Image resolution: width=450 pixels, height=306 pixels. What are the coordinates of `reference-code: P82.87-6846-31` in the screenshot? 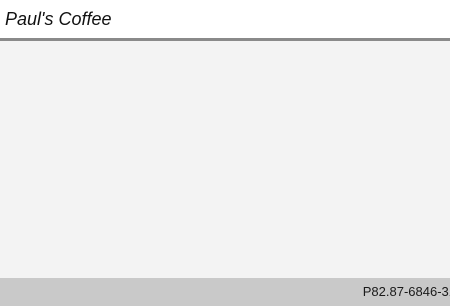 It's located at (406, 291).